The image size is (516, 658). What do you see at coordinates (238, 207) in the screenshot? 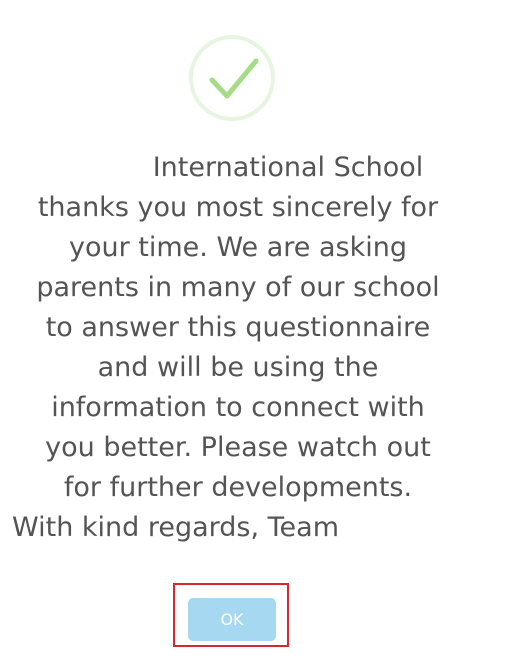
I see `message-line: thanks you most sincerely for` at bounding box center [238, 207].